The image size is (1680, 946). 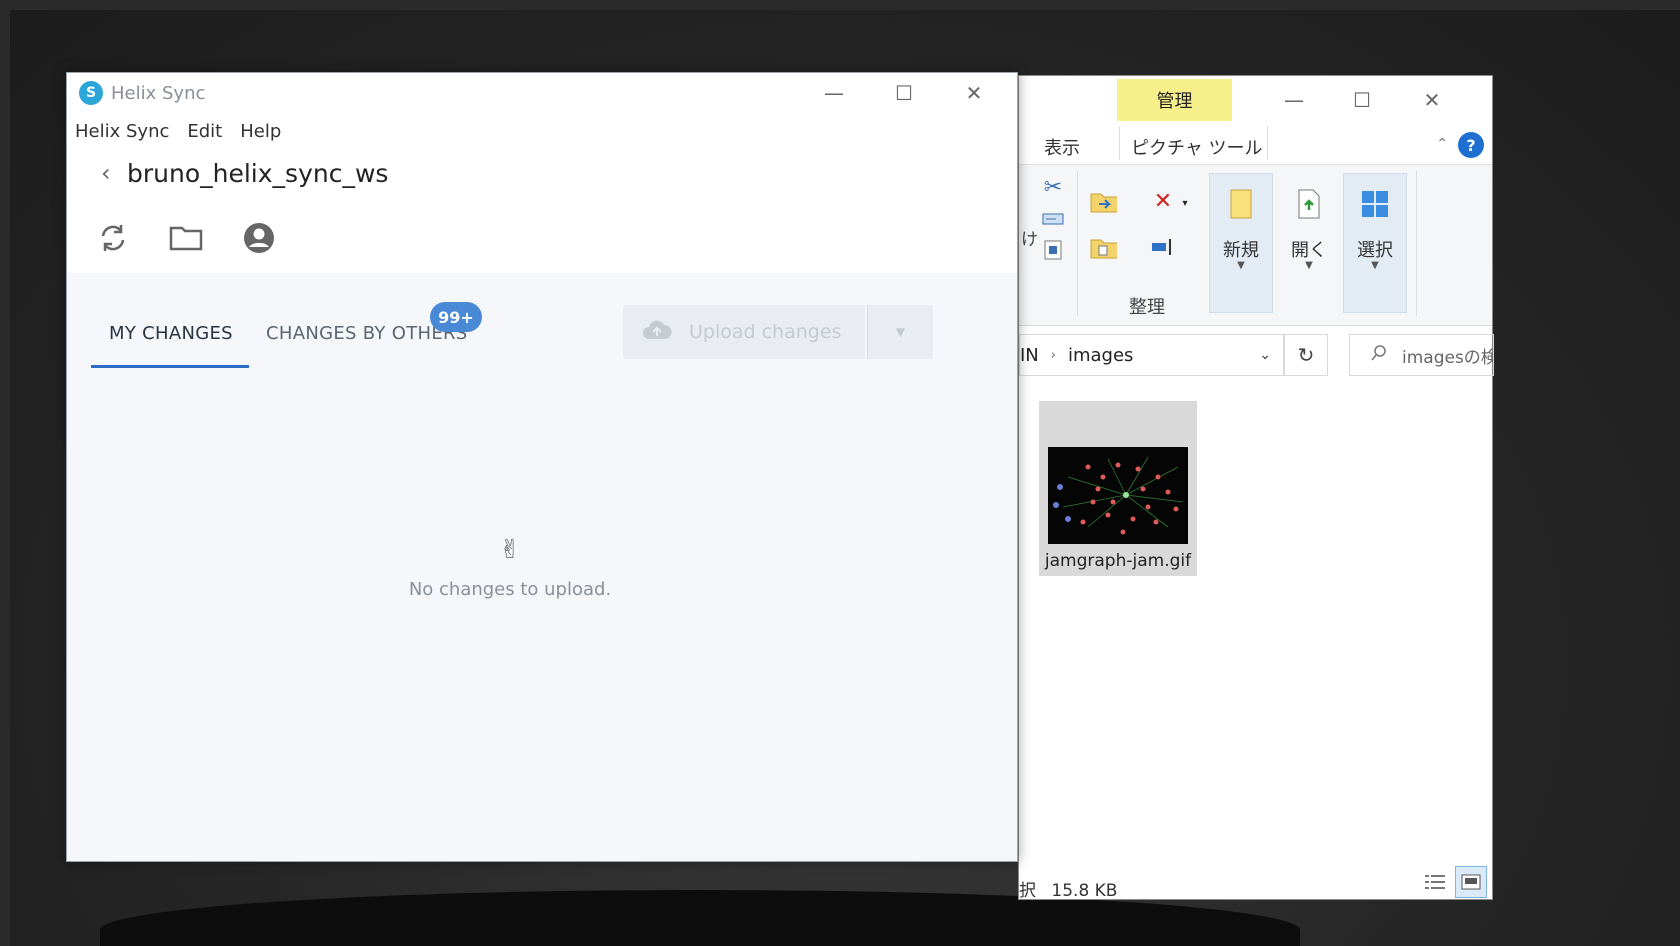 I want to click on ribbon-group-label: 整理, so click(x=1147, y=307).